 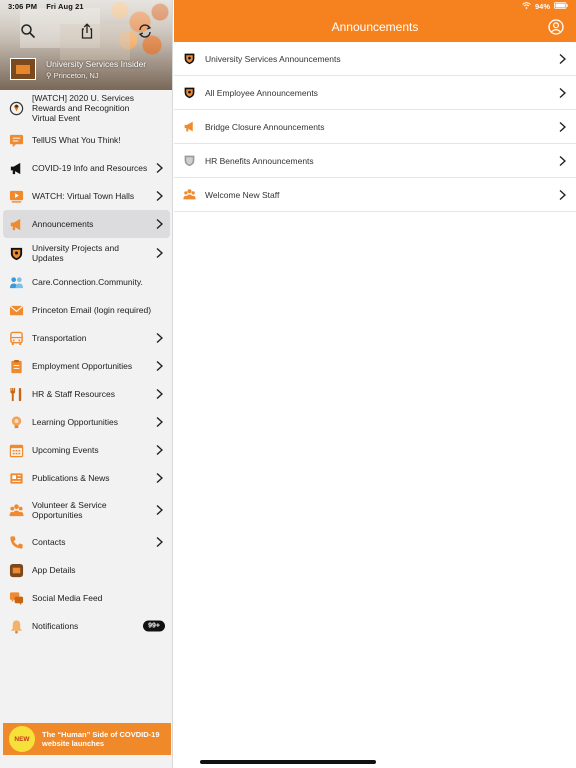 I want to click on sidebar-item-covid: COVID-19 Info and Resources, so click(x=86, y=168).